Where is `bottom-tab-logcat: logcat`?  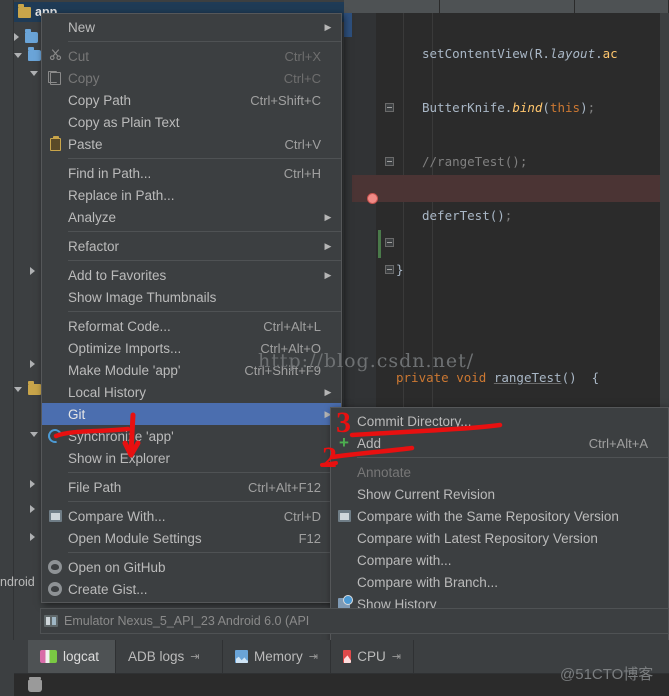 bottom-tab-logcat: logcat is located at coordinates (72, 656).